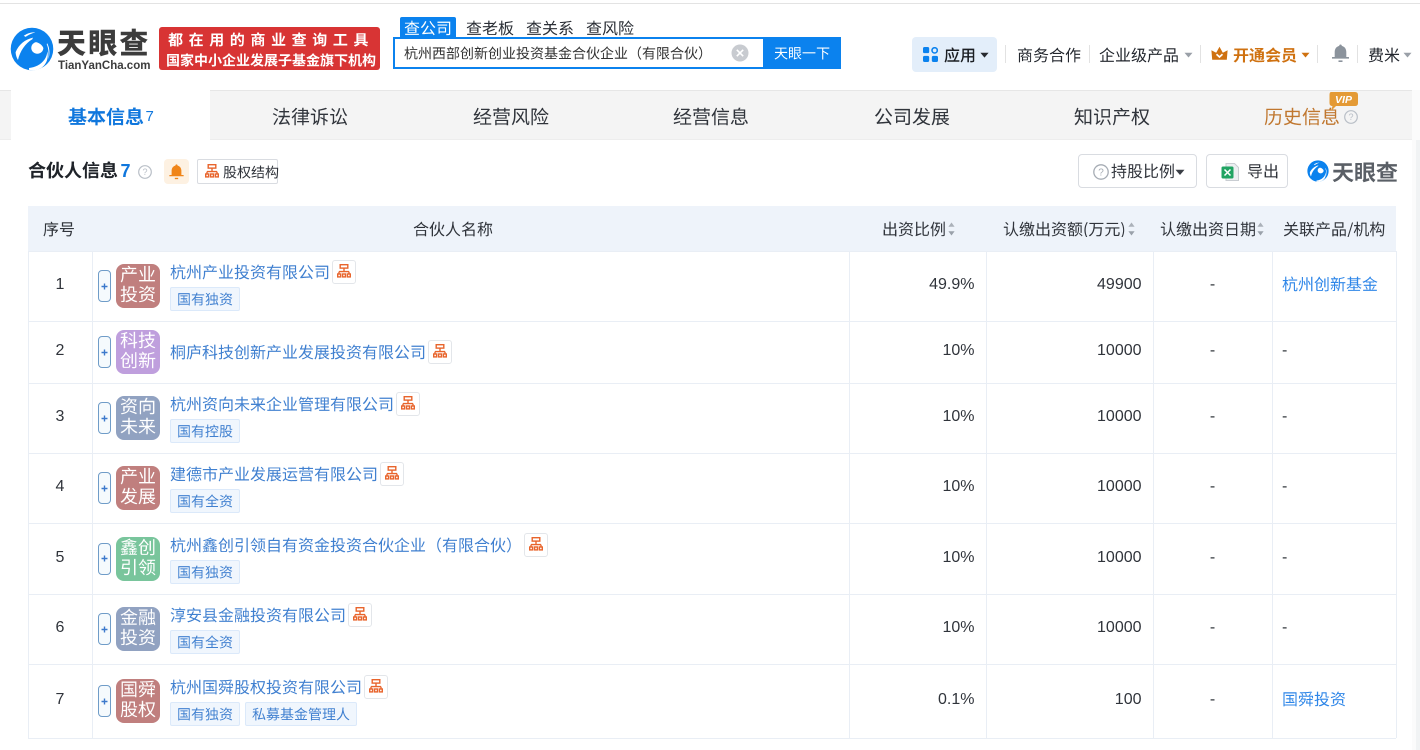  What do you see at coordinates (1344, 100) in the screenshot?
I see `svg-text: VIP` at bounding box center [1344, 100].